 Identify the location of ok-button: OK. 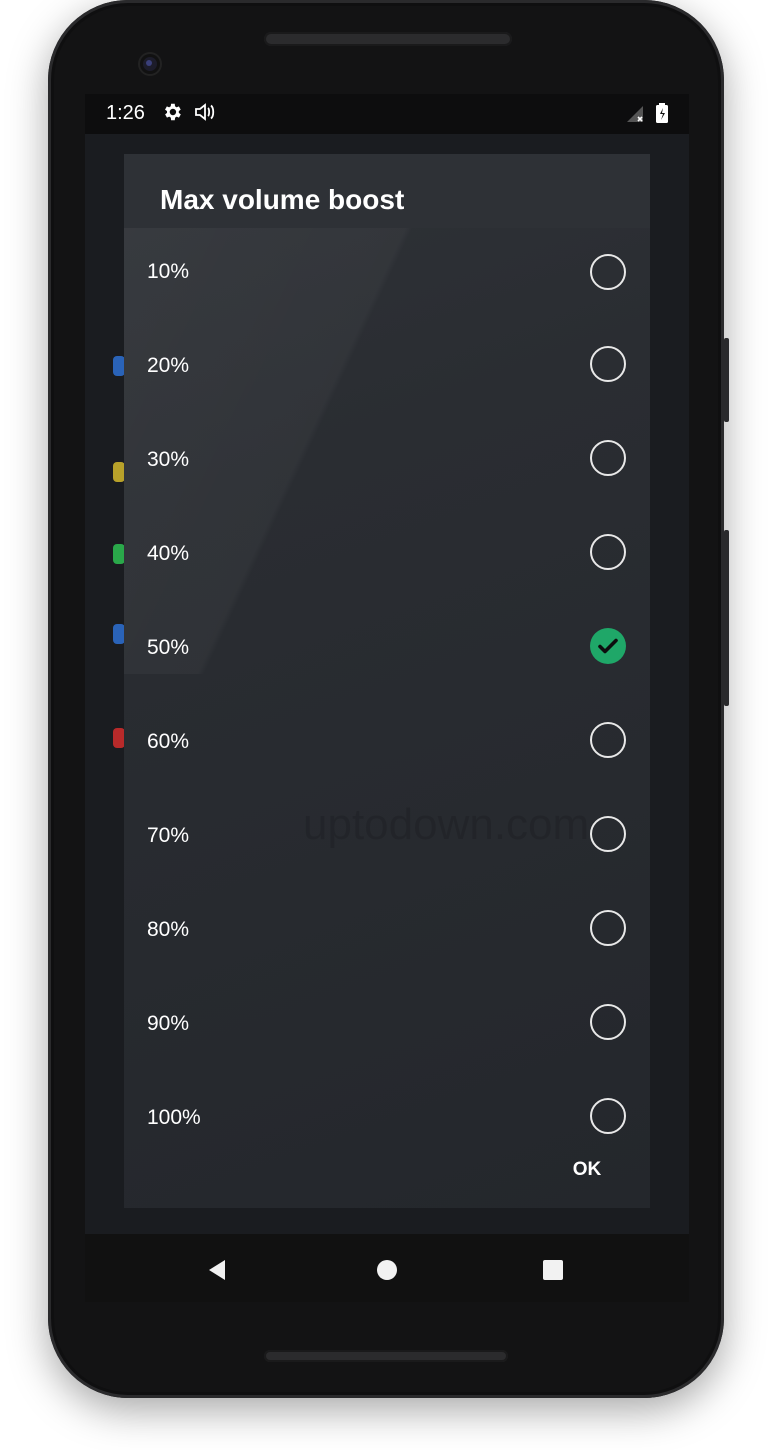
(587, 1170).